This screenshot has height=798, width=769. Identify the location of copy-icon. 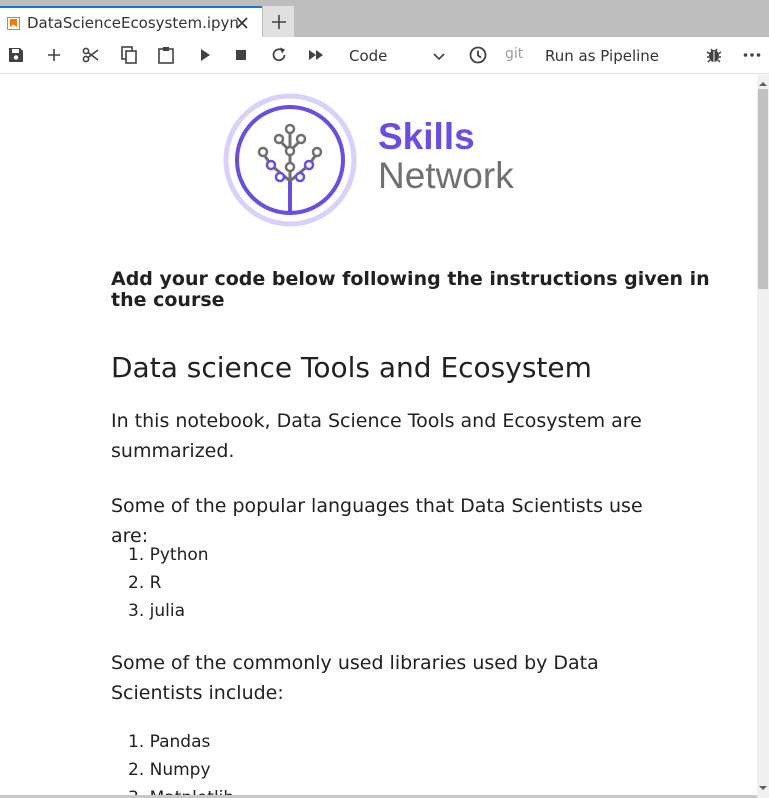
(129, 55).